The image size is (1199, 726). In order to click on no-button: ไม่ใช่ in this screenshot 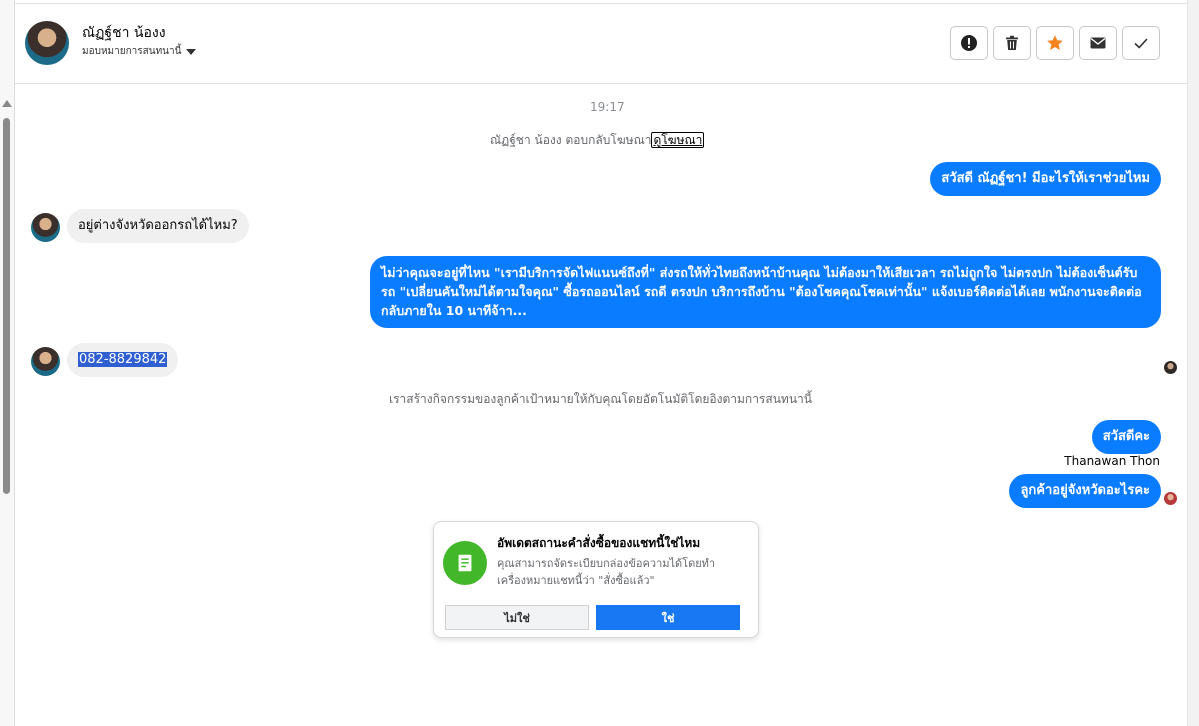, I will do `click(517, 617)`.